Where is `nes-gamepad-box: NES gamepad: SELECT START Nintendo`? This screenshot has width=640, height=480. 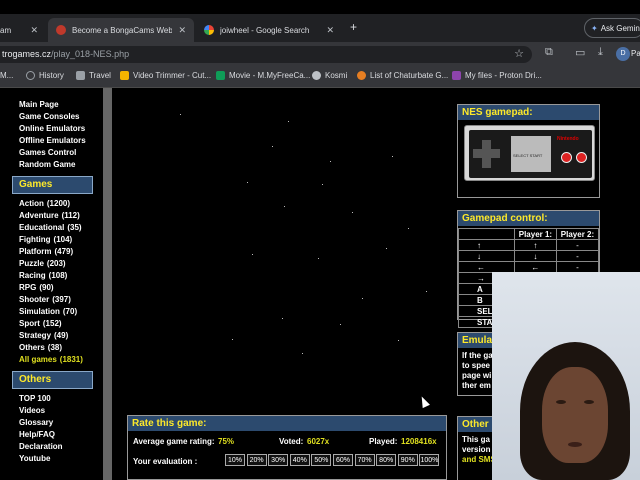
nes-gamepad-box: NES gamepad: SELECT START Nintendo is located at coordinates (528, 151).